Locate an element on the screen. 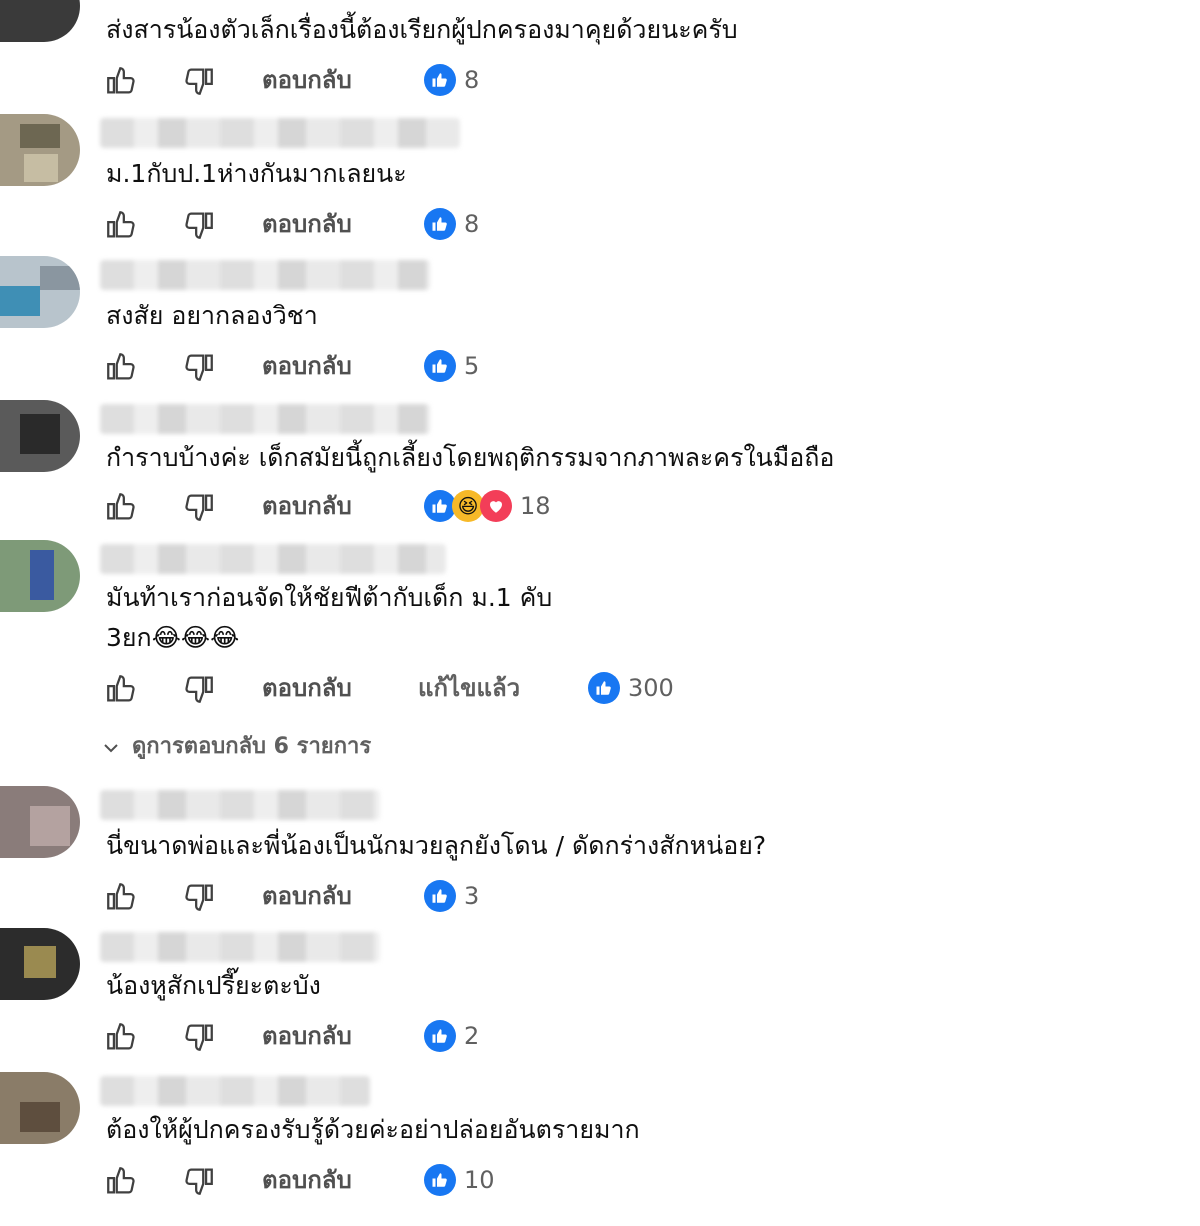  reaction-summary: 300 is located at coordinates (631, 688).